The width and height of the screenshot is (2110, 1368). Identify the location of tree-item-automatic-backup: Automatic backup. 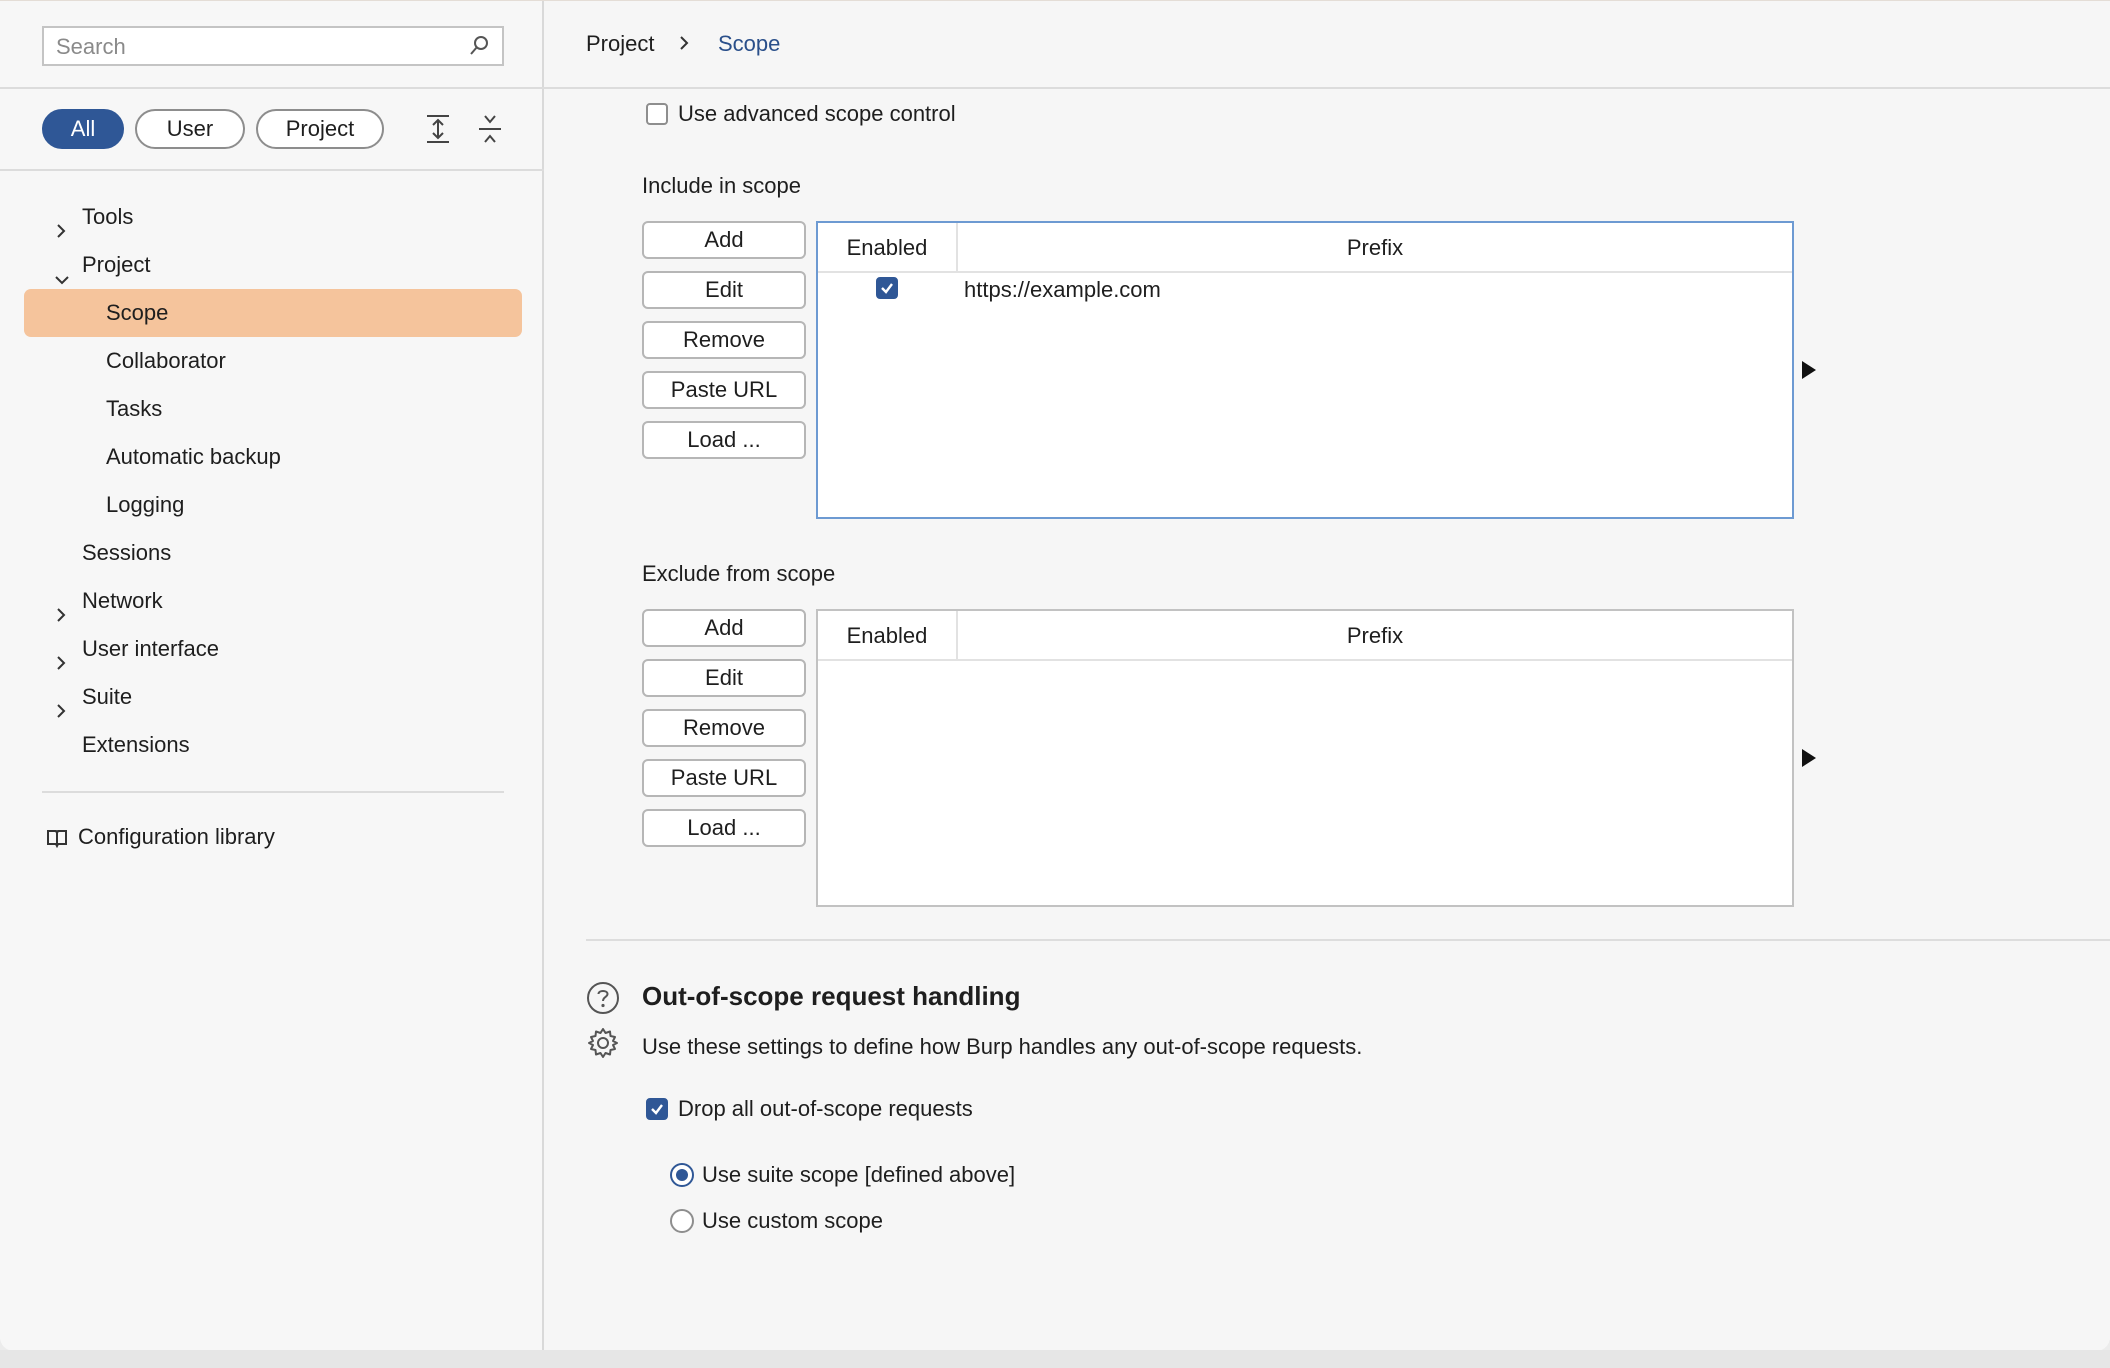
(193, 457).